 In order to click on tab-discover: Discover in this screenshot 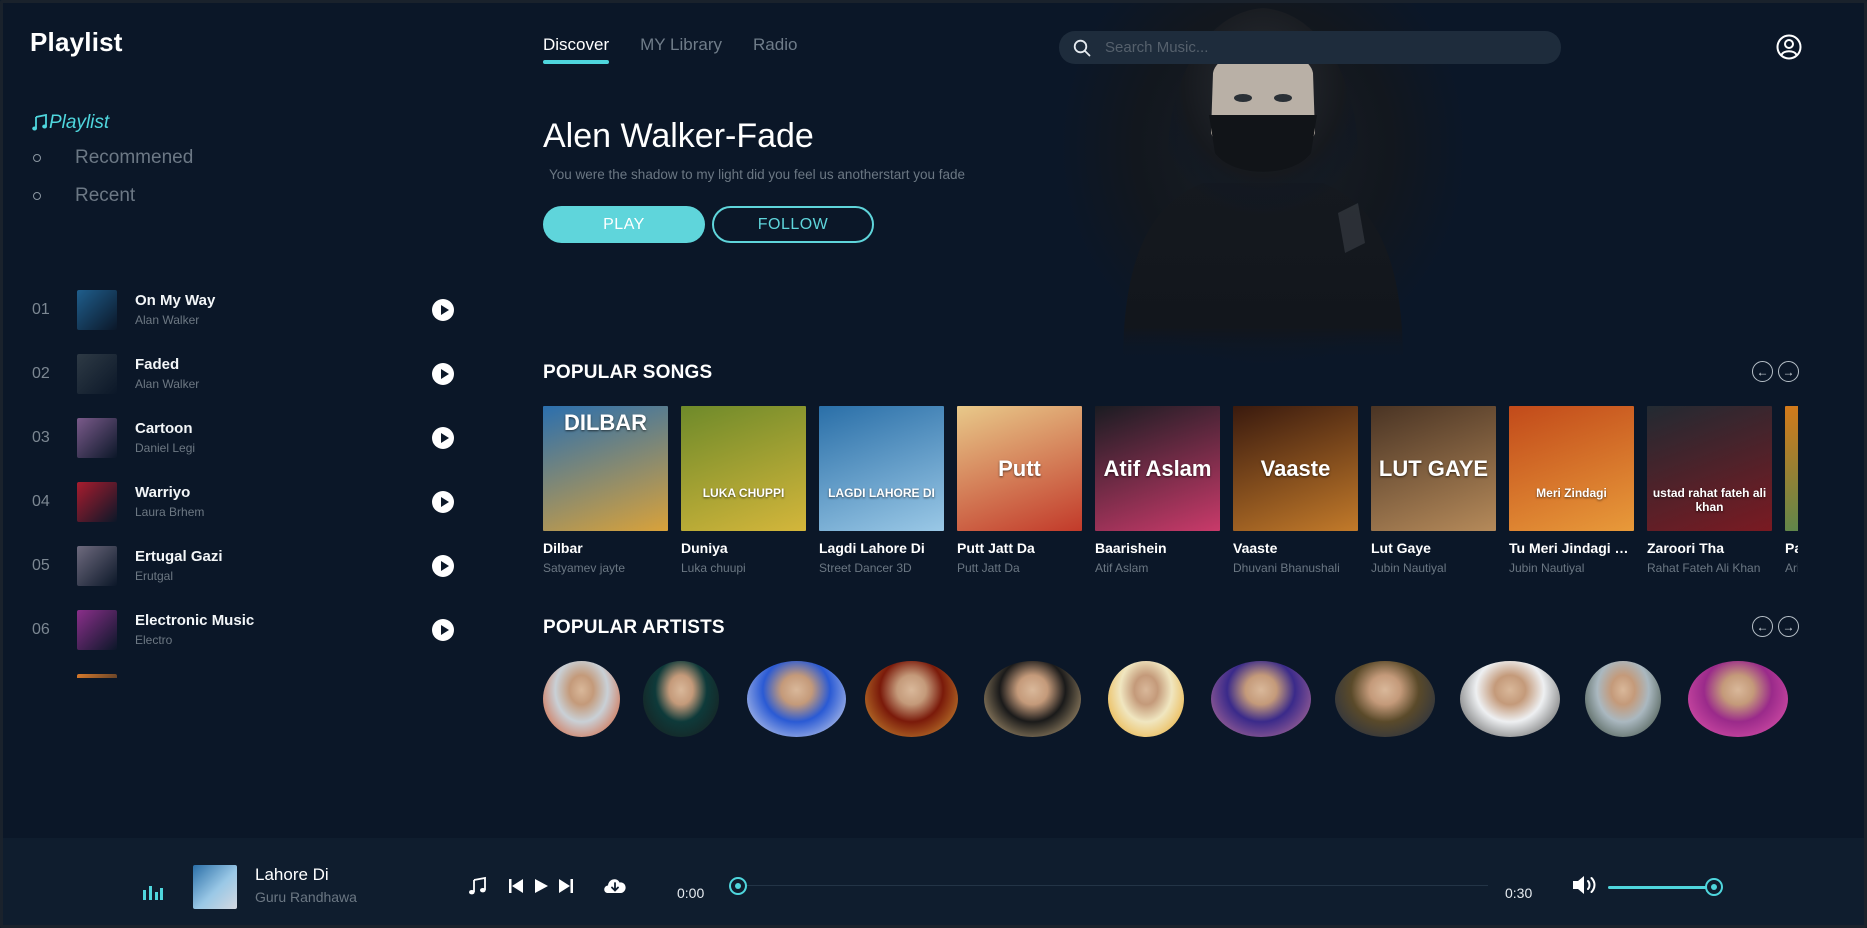, I will do `click(576, 49)`.